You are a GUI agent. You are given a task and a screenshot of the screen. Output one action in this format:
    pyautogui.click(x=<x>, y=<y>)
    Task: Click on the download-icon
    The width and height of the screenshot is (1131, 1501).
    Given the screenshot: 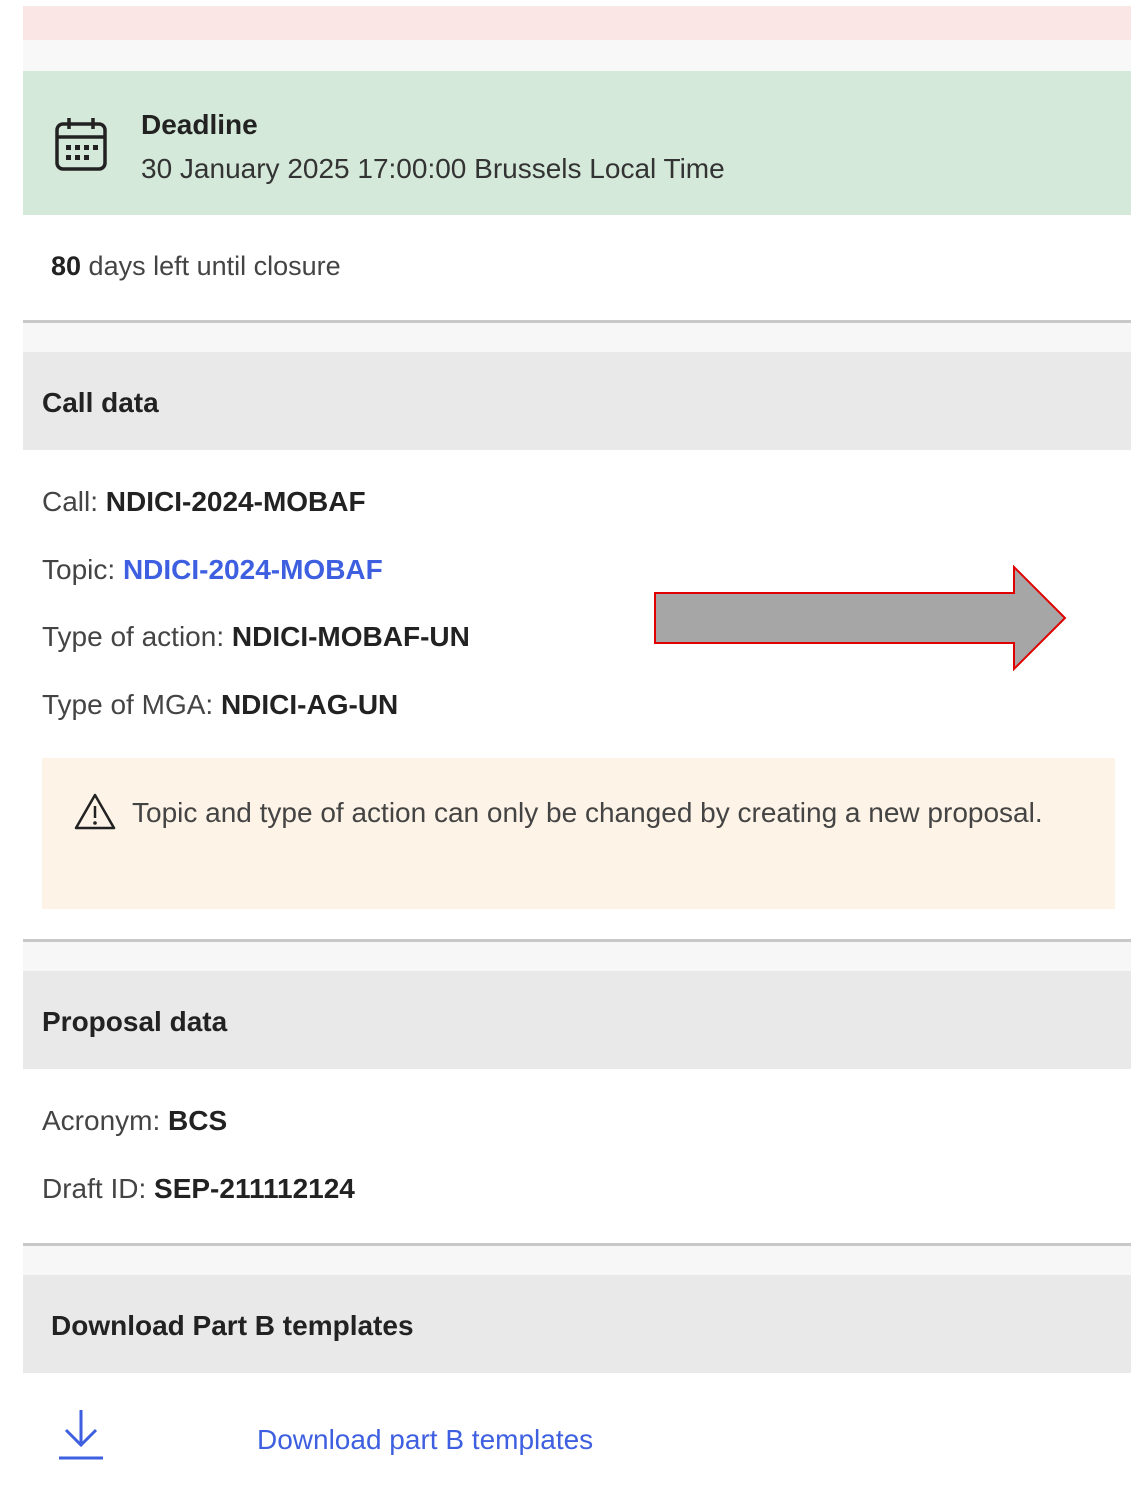 What is the action you would take?
    pyautogui.click(x=81, y=1434)
    